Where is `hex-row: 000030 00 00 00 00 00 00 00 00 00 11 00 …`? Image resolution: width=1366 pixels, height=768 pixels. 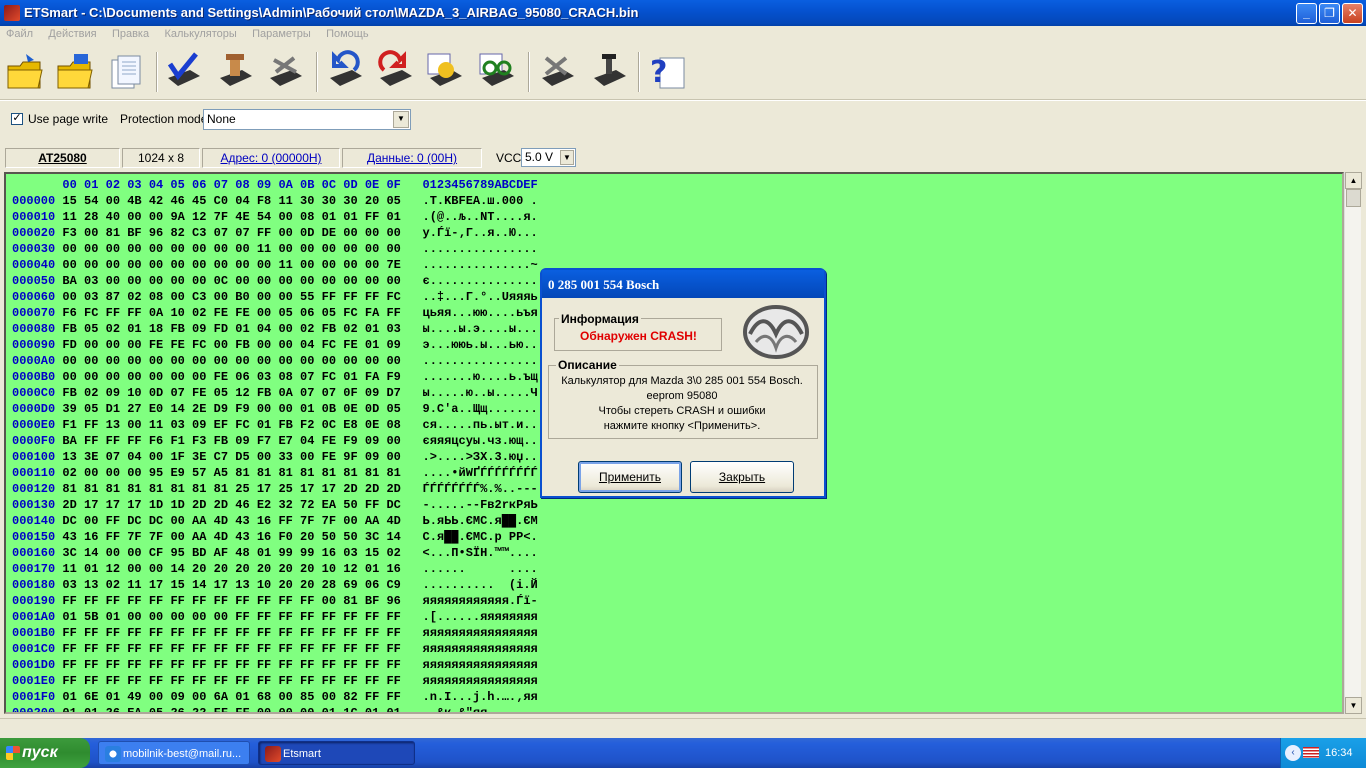 hex-row: 000030 00 00 00 00 00 00 00 00 00 11 00 … is located at coordinates (275, 250).